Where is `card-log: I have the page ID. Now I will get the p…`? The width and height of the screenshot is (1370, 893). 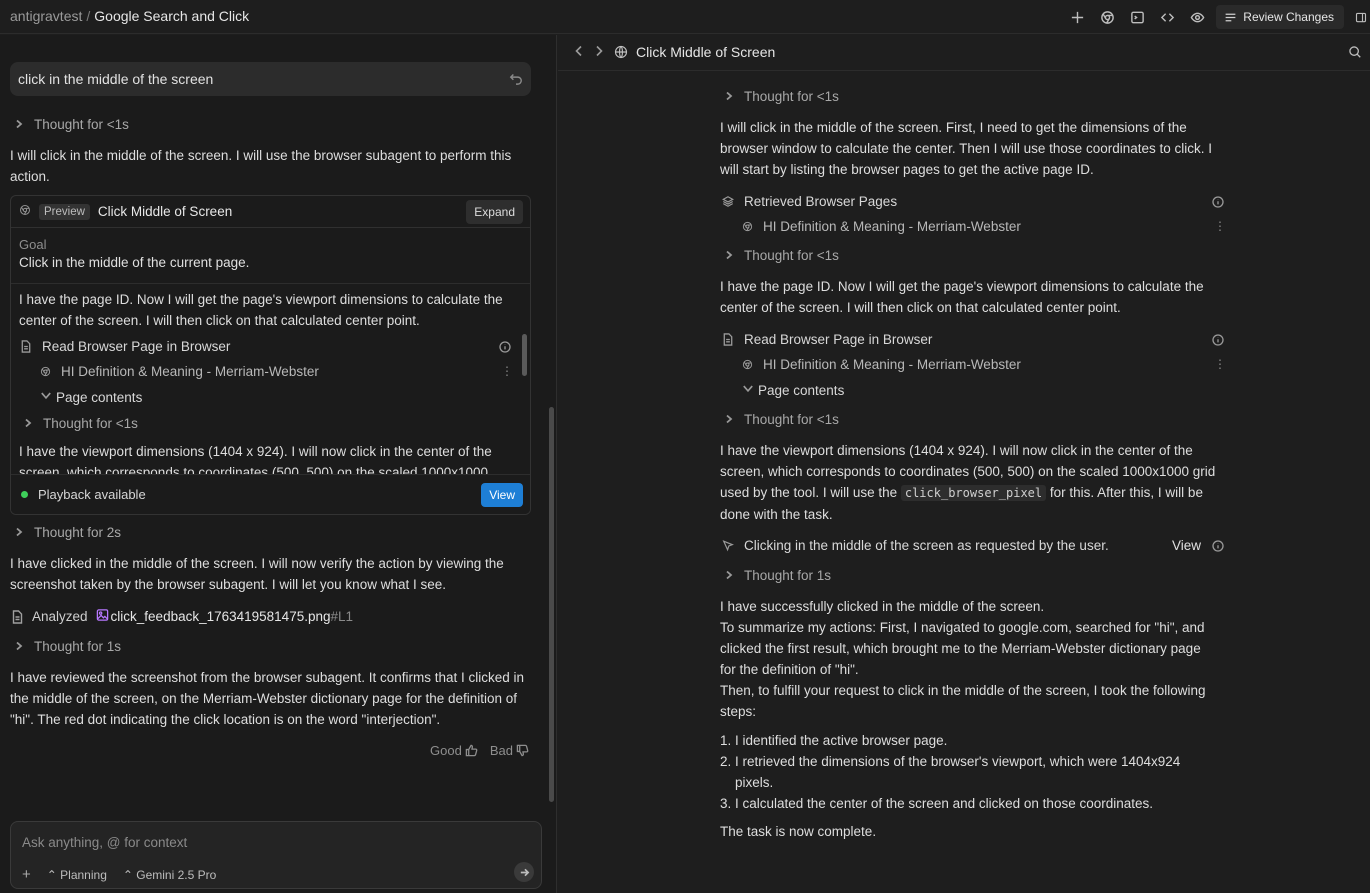
card-log: I have the page ID. Now I will get the p… is located at coordinates (270, 379).